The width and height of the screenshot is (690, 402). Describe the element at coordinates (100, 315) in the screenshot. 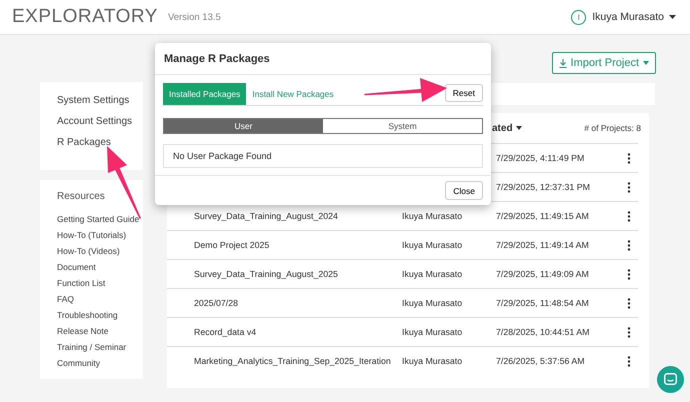

I see `resource-link: Troubleshooting` at that location.